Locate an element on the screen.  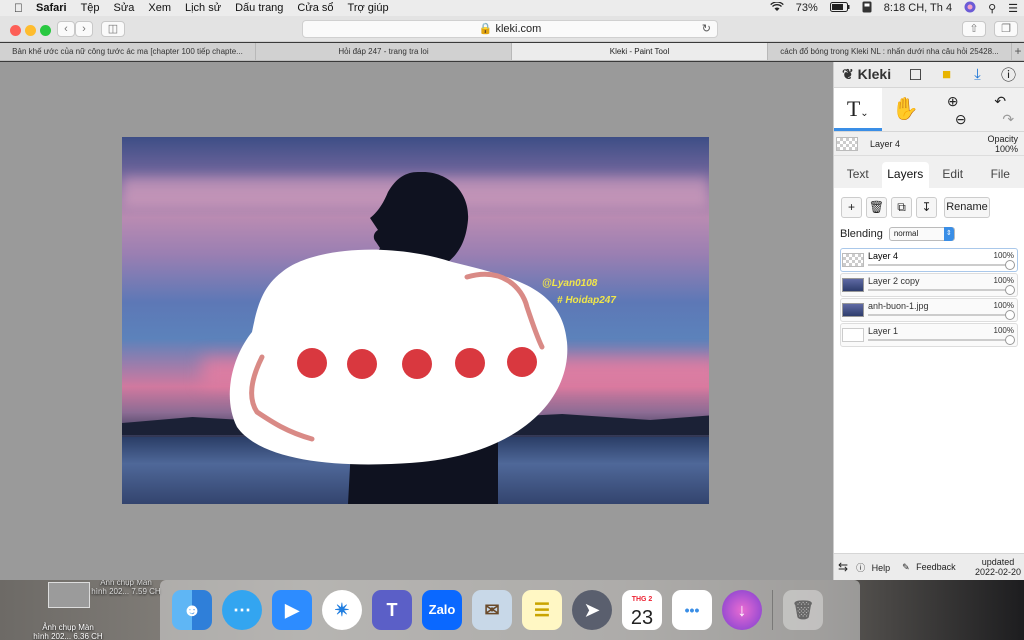
hand-tool-icon: ✋ is located at coordinates (906, 109).